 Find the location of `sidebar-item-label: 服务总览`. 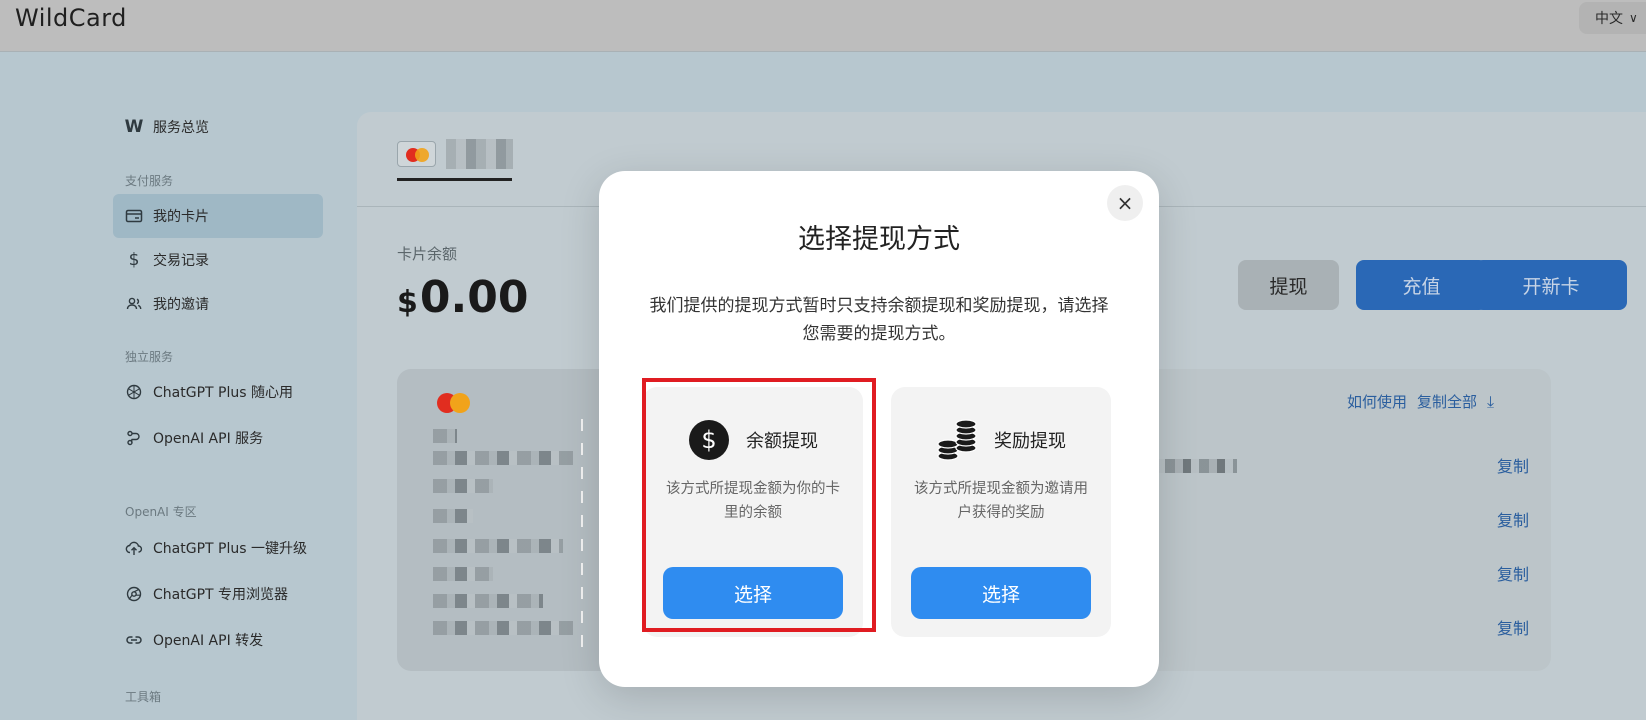

sidebar-item-label: 服务总览 is located at coordinates (181, 128).